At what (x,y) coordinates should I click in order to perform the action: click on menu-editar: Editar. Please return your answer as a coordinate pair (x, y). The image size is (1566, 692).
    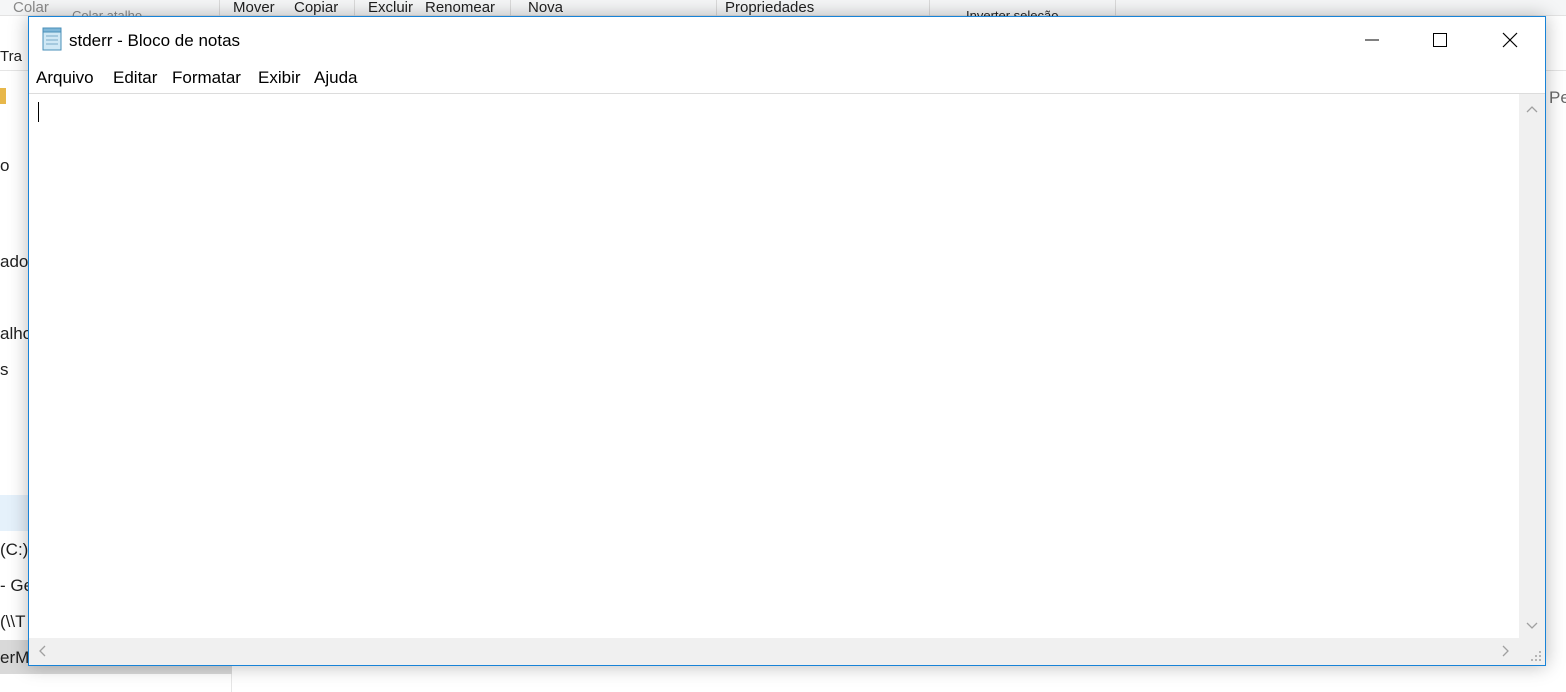
    Looking at the image, I should click on (135, 78).